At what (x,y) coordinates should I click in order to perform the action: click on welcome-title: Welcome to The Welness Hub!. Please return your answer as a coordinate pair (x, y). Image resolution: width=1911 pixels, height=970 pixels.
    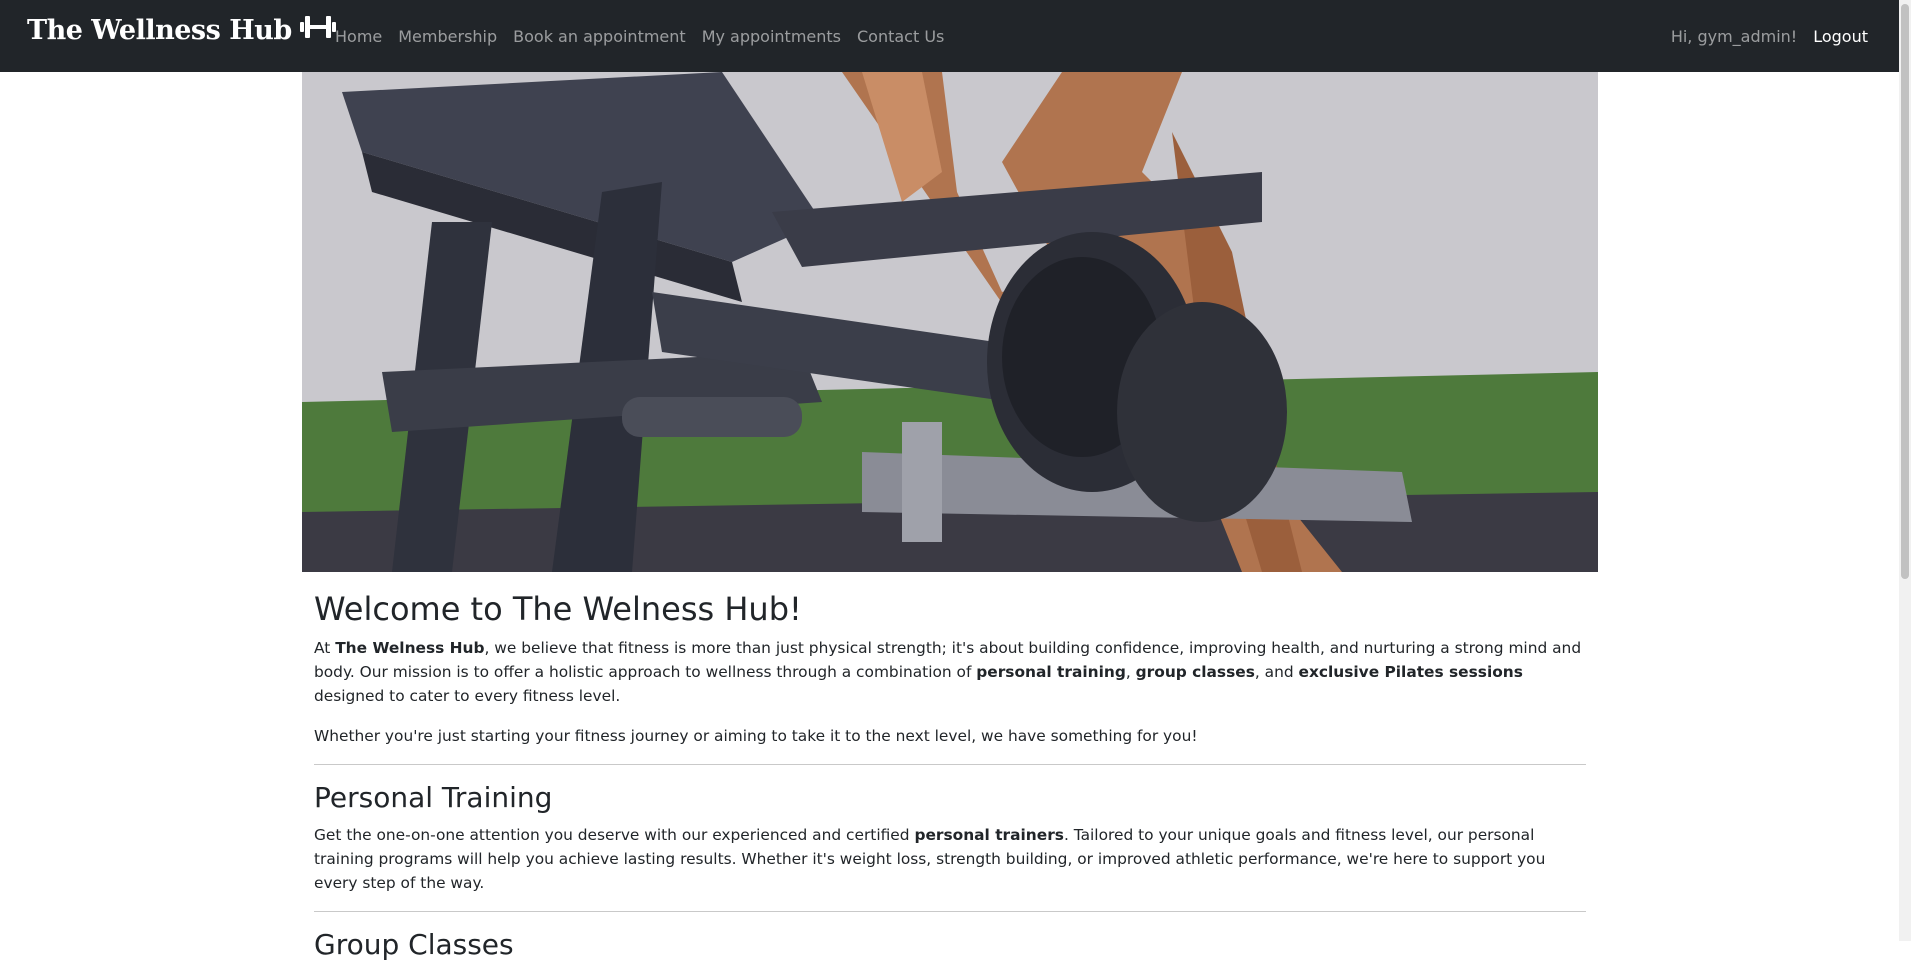
    Looking at the image, I should click on (558, 609).